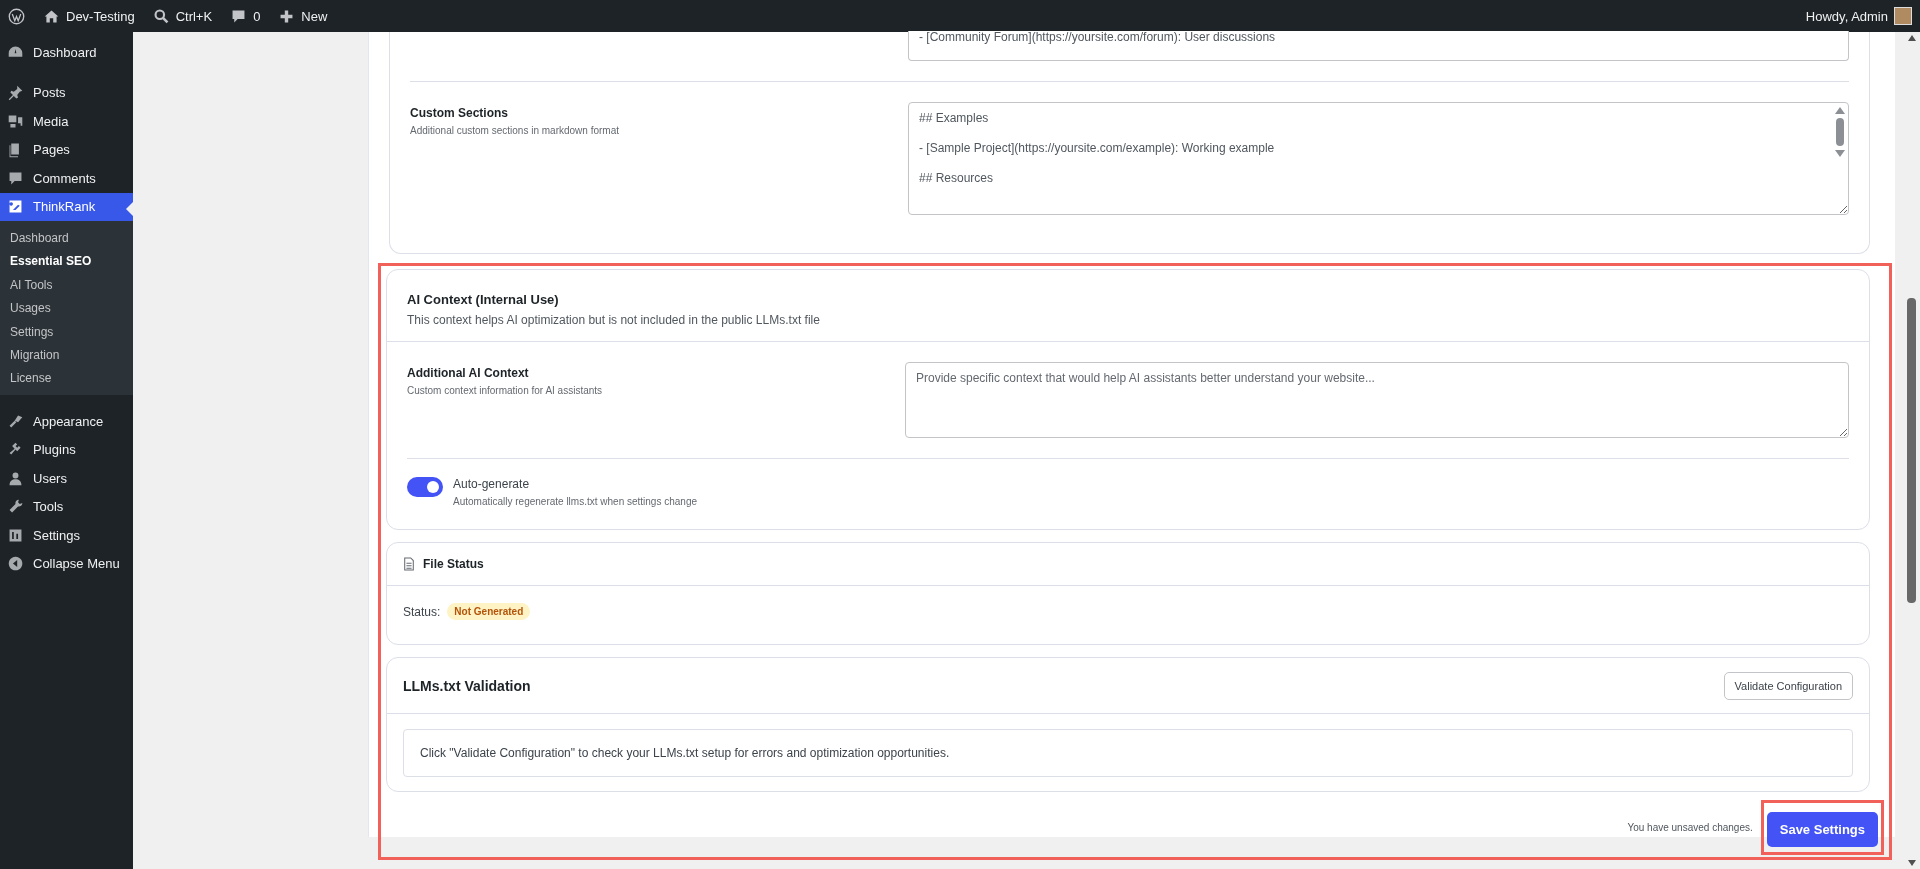  Describe the element at coordinates (422, 611) in the screenshot. I see `status-label: Status:` at that location.